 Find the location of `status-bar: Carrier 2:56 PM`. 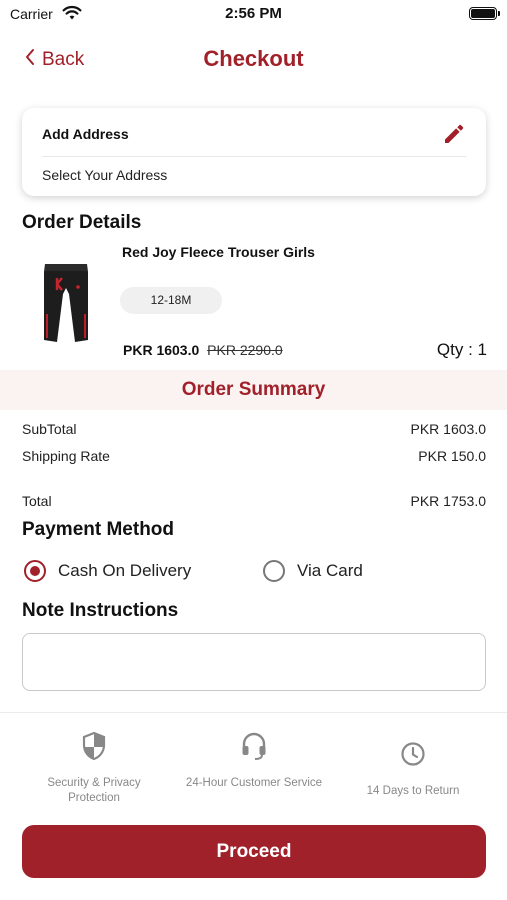

status-bar: Carrier 2:56 PM is located at coordinates (253, 15).